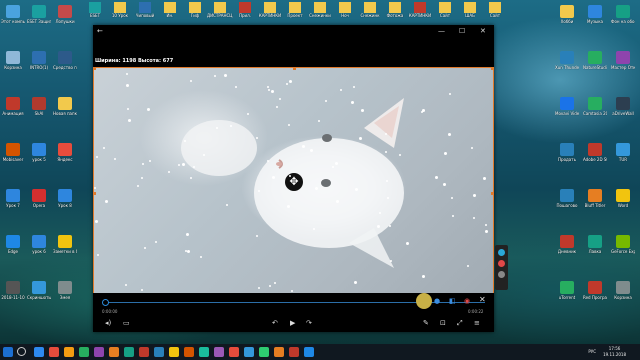  What do you see at coordinates (13, 152) in the screenshot?
I see `desktop-icon-left-9: Mobisaver` at bounding box center [13, 152].